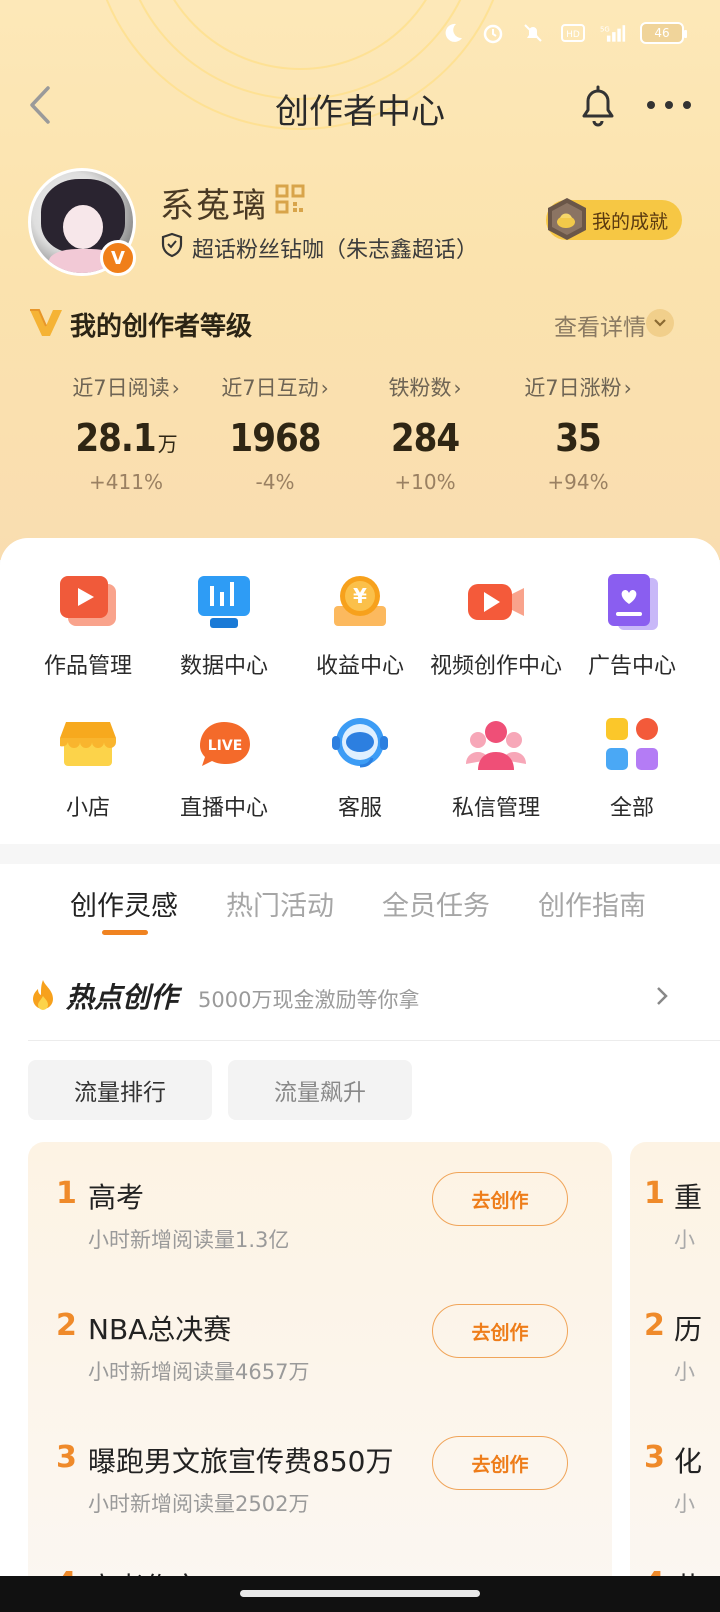  Describe the element at coordinates (425, 438) in the screenshot. I see `stat-value: 284` at that location.